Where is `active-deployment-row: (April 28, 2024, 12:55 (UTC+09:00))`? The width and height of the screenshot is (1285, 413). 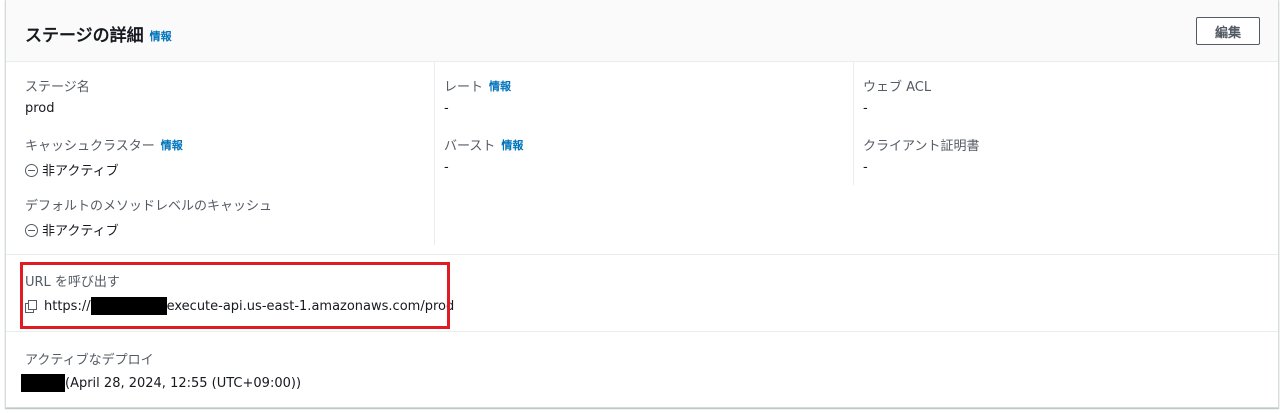 active-deployment-row: (April 28, 2024, 12:55 (UTC+09:00)) is located at coordinates (161, 383).